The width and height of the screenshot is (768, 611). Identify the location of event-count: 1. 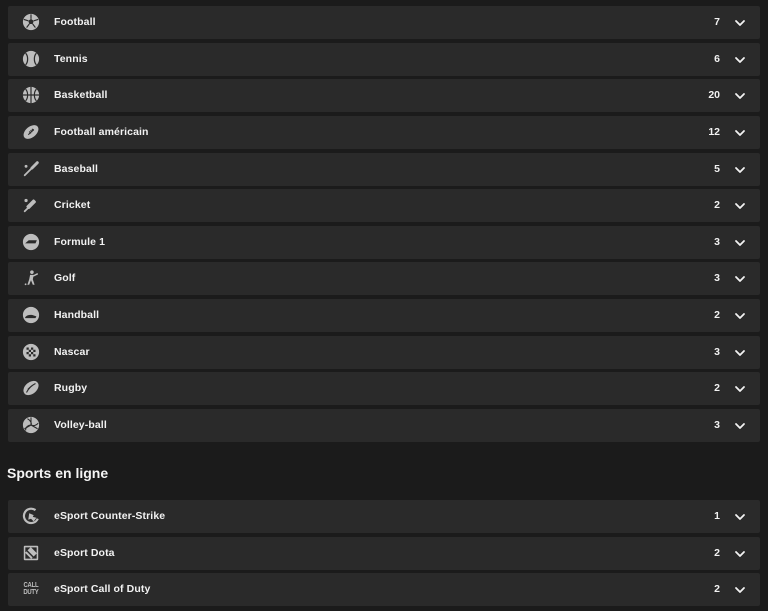
(717, 516).